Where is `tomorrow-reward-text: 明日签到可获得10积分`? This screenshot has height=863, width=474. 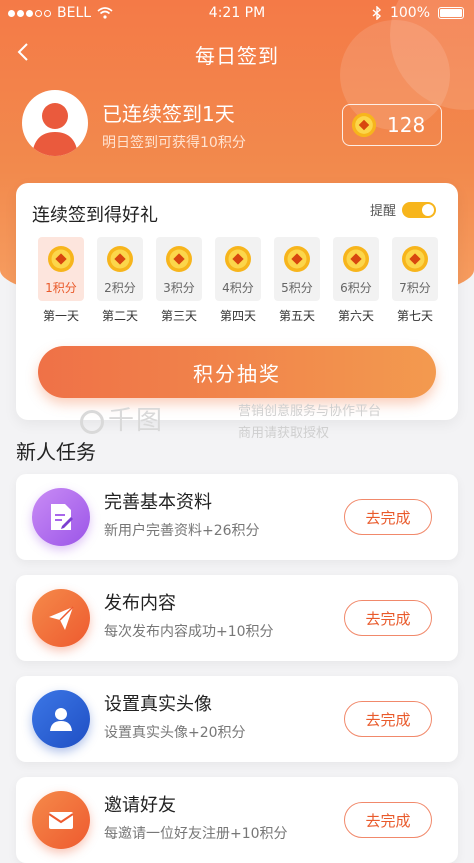
tomorrow-reward-text: 明日签到可获得10积分 is located at coordinates (174, 143).